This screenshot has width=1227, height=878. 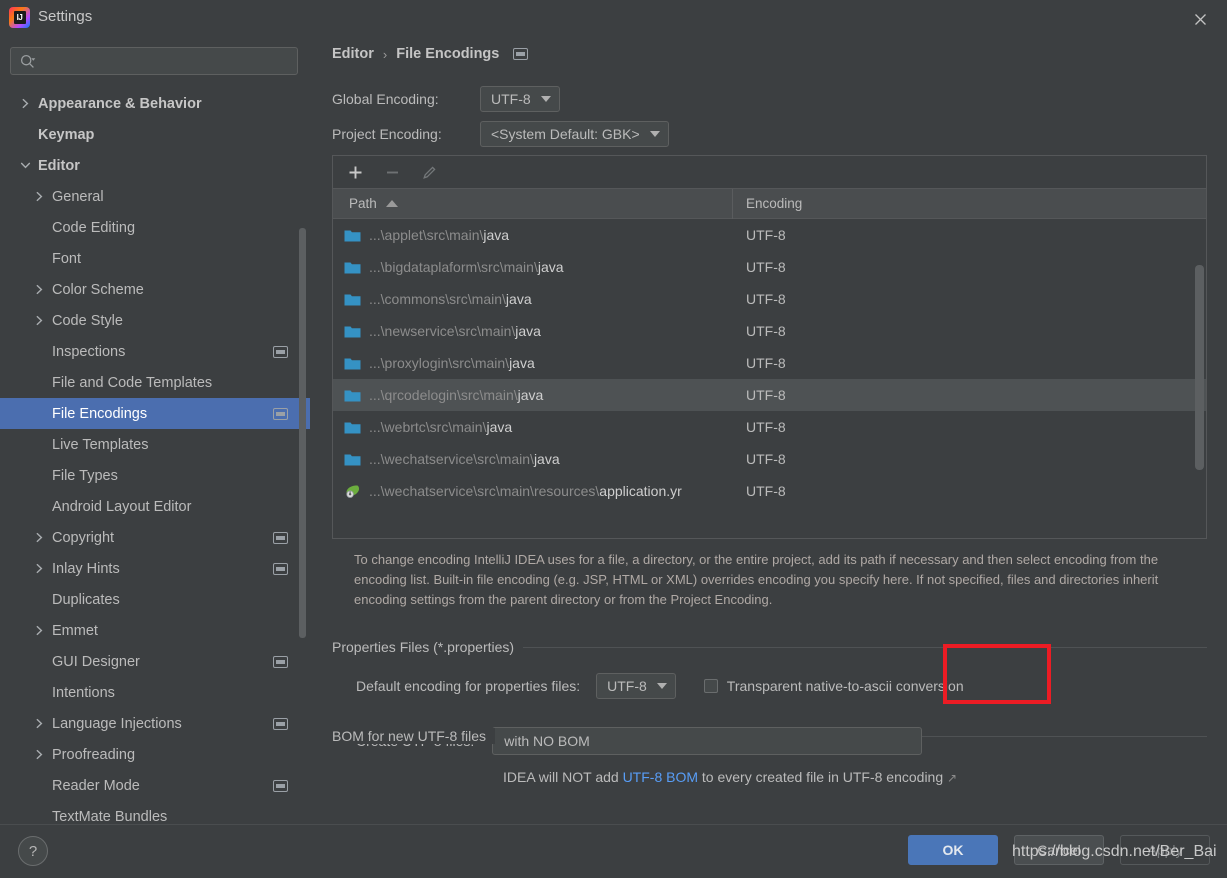 What do you see at coordinates (155, 785) in the screenshot?
I see `sidebar-item-reader-mode: Reader Mode` at bounding box center [155, 785].